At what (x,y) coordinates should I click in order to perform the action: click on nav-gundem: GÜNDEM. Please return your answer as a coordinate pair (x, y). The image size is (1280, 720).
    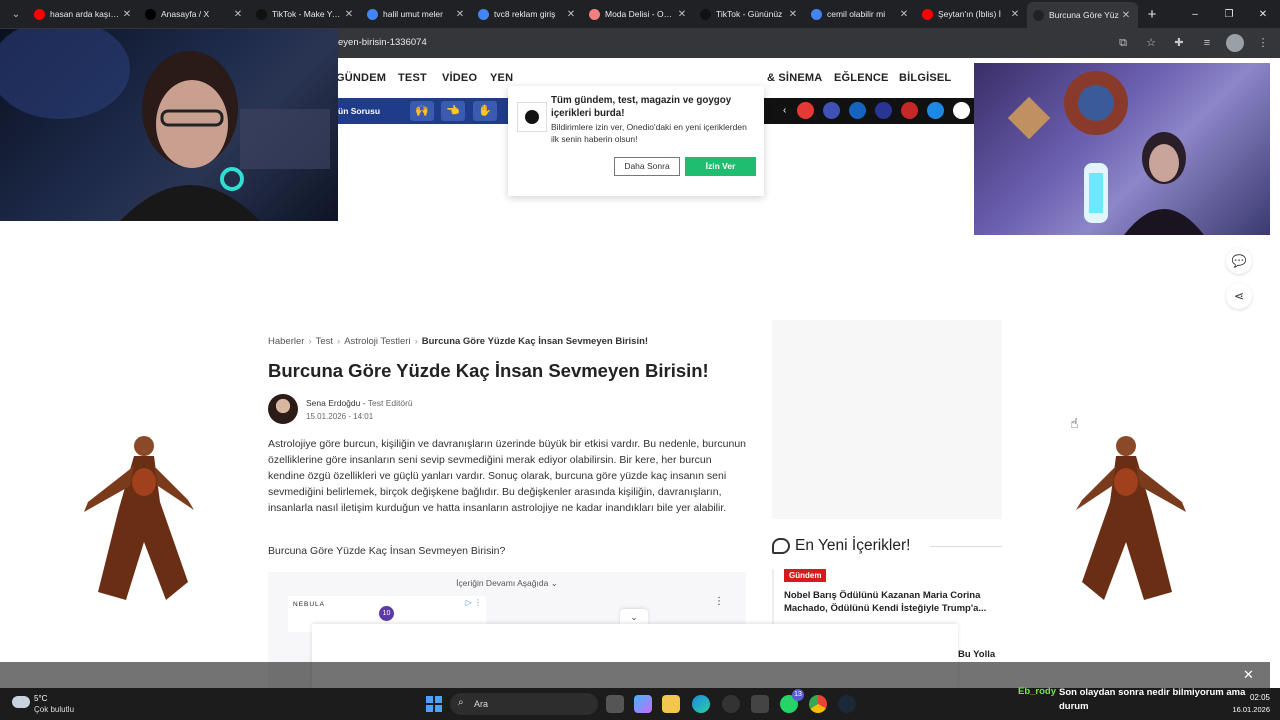
    Looking at the image, I should click on (361, 78).